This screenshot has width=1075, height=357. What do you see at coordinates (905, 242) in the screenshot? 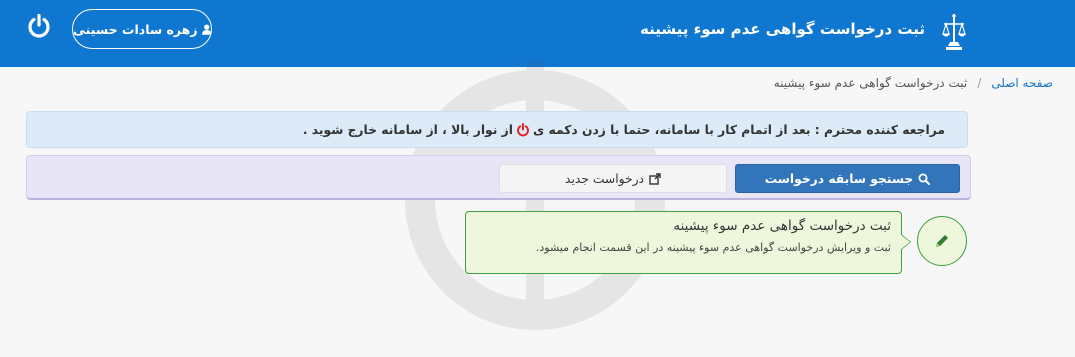
I see `card-pointer-arrow-fill` at bounding box center [905, 242].